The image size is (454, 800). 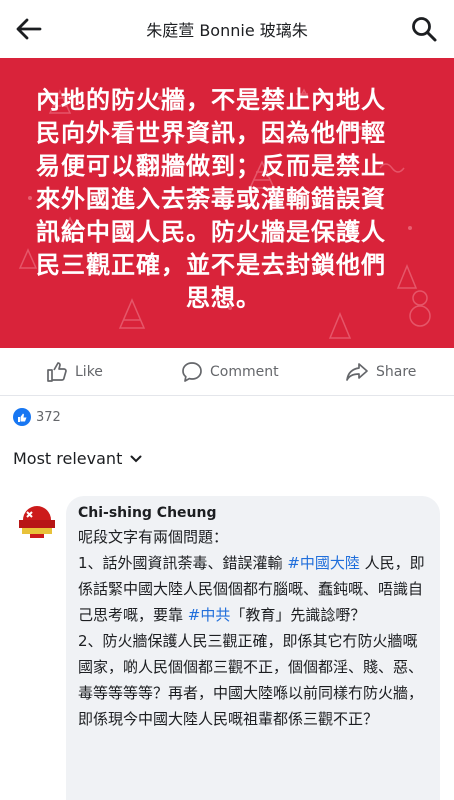 I want to click on comment-sort-dropdown: Most relevant, so click(x=77, y=458).